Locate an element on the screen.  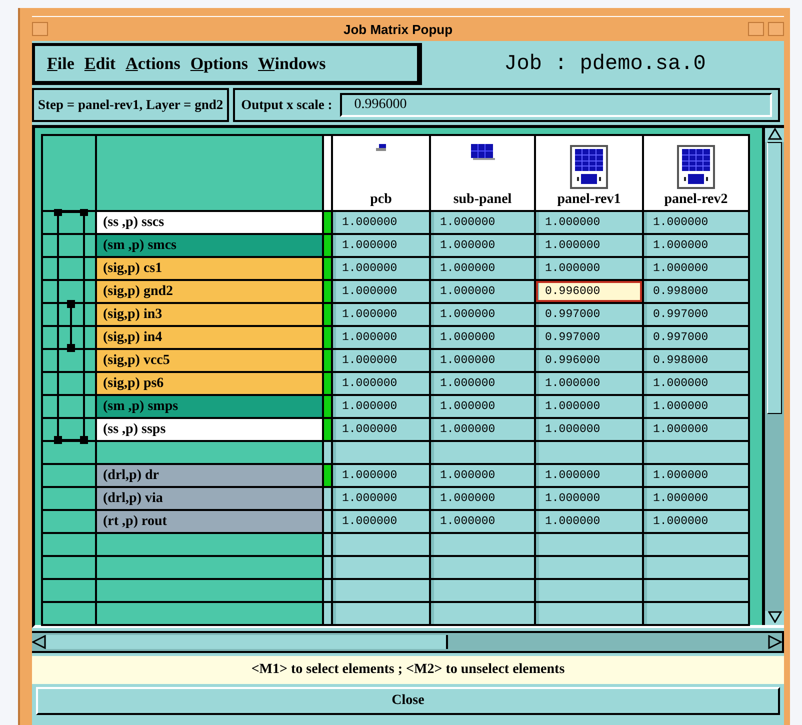
job-title: Job : pdemo.sa.0 is located at coordinates (605, 65).